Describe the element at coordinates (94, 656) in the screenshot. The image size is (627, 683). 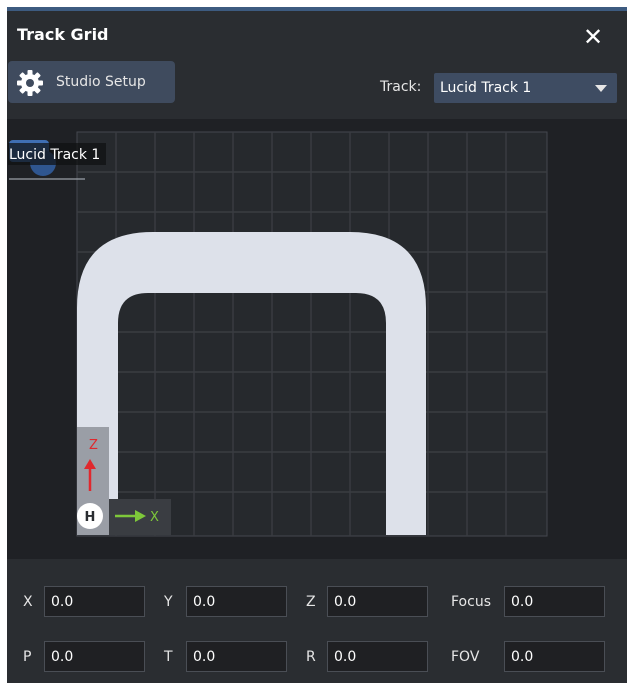
I see `p-field` at that location.